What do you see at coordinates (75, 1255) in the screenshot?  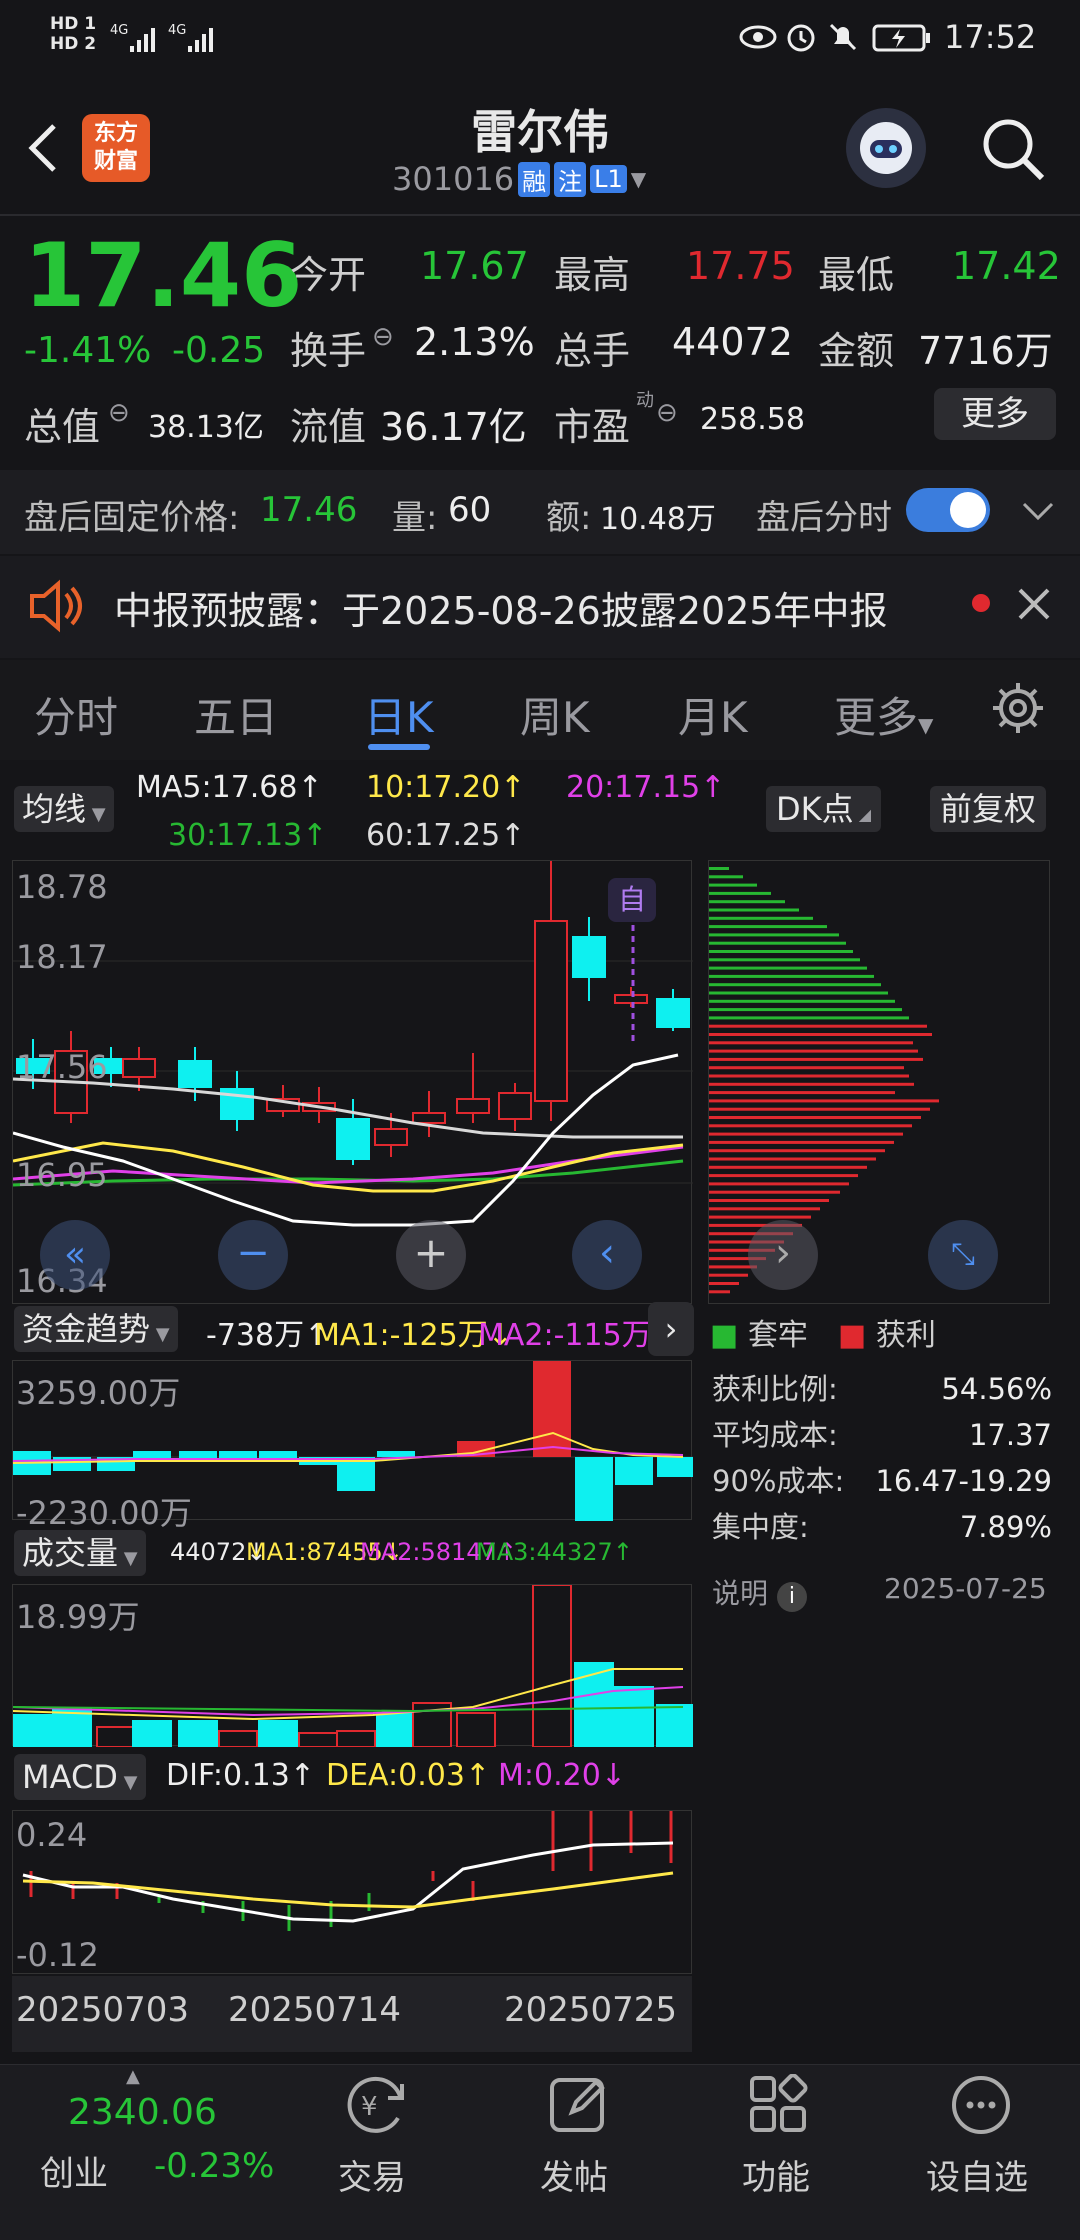 I see `rewind-button: «` at bounding box center [75, 1255].